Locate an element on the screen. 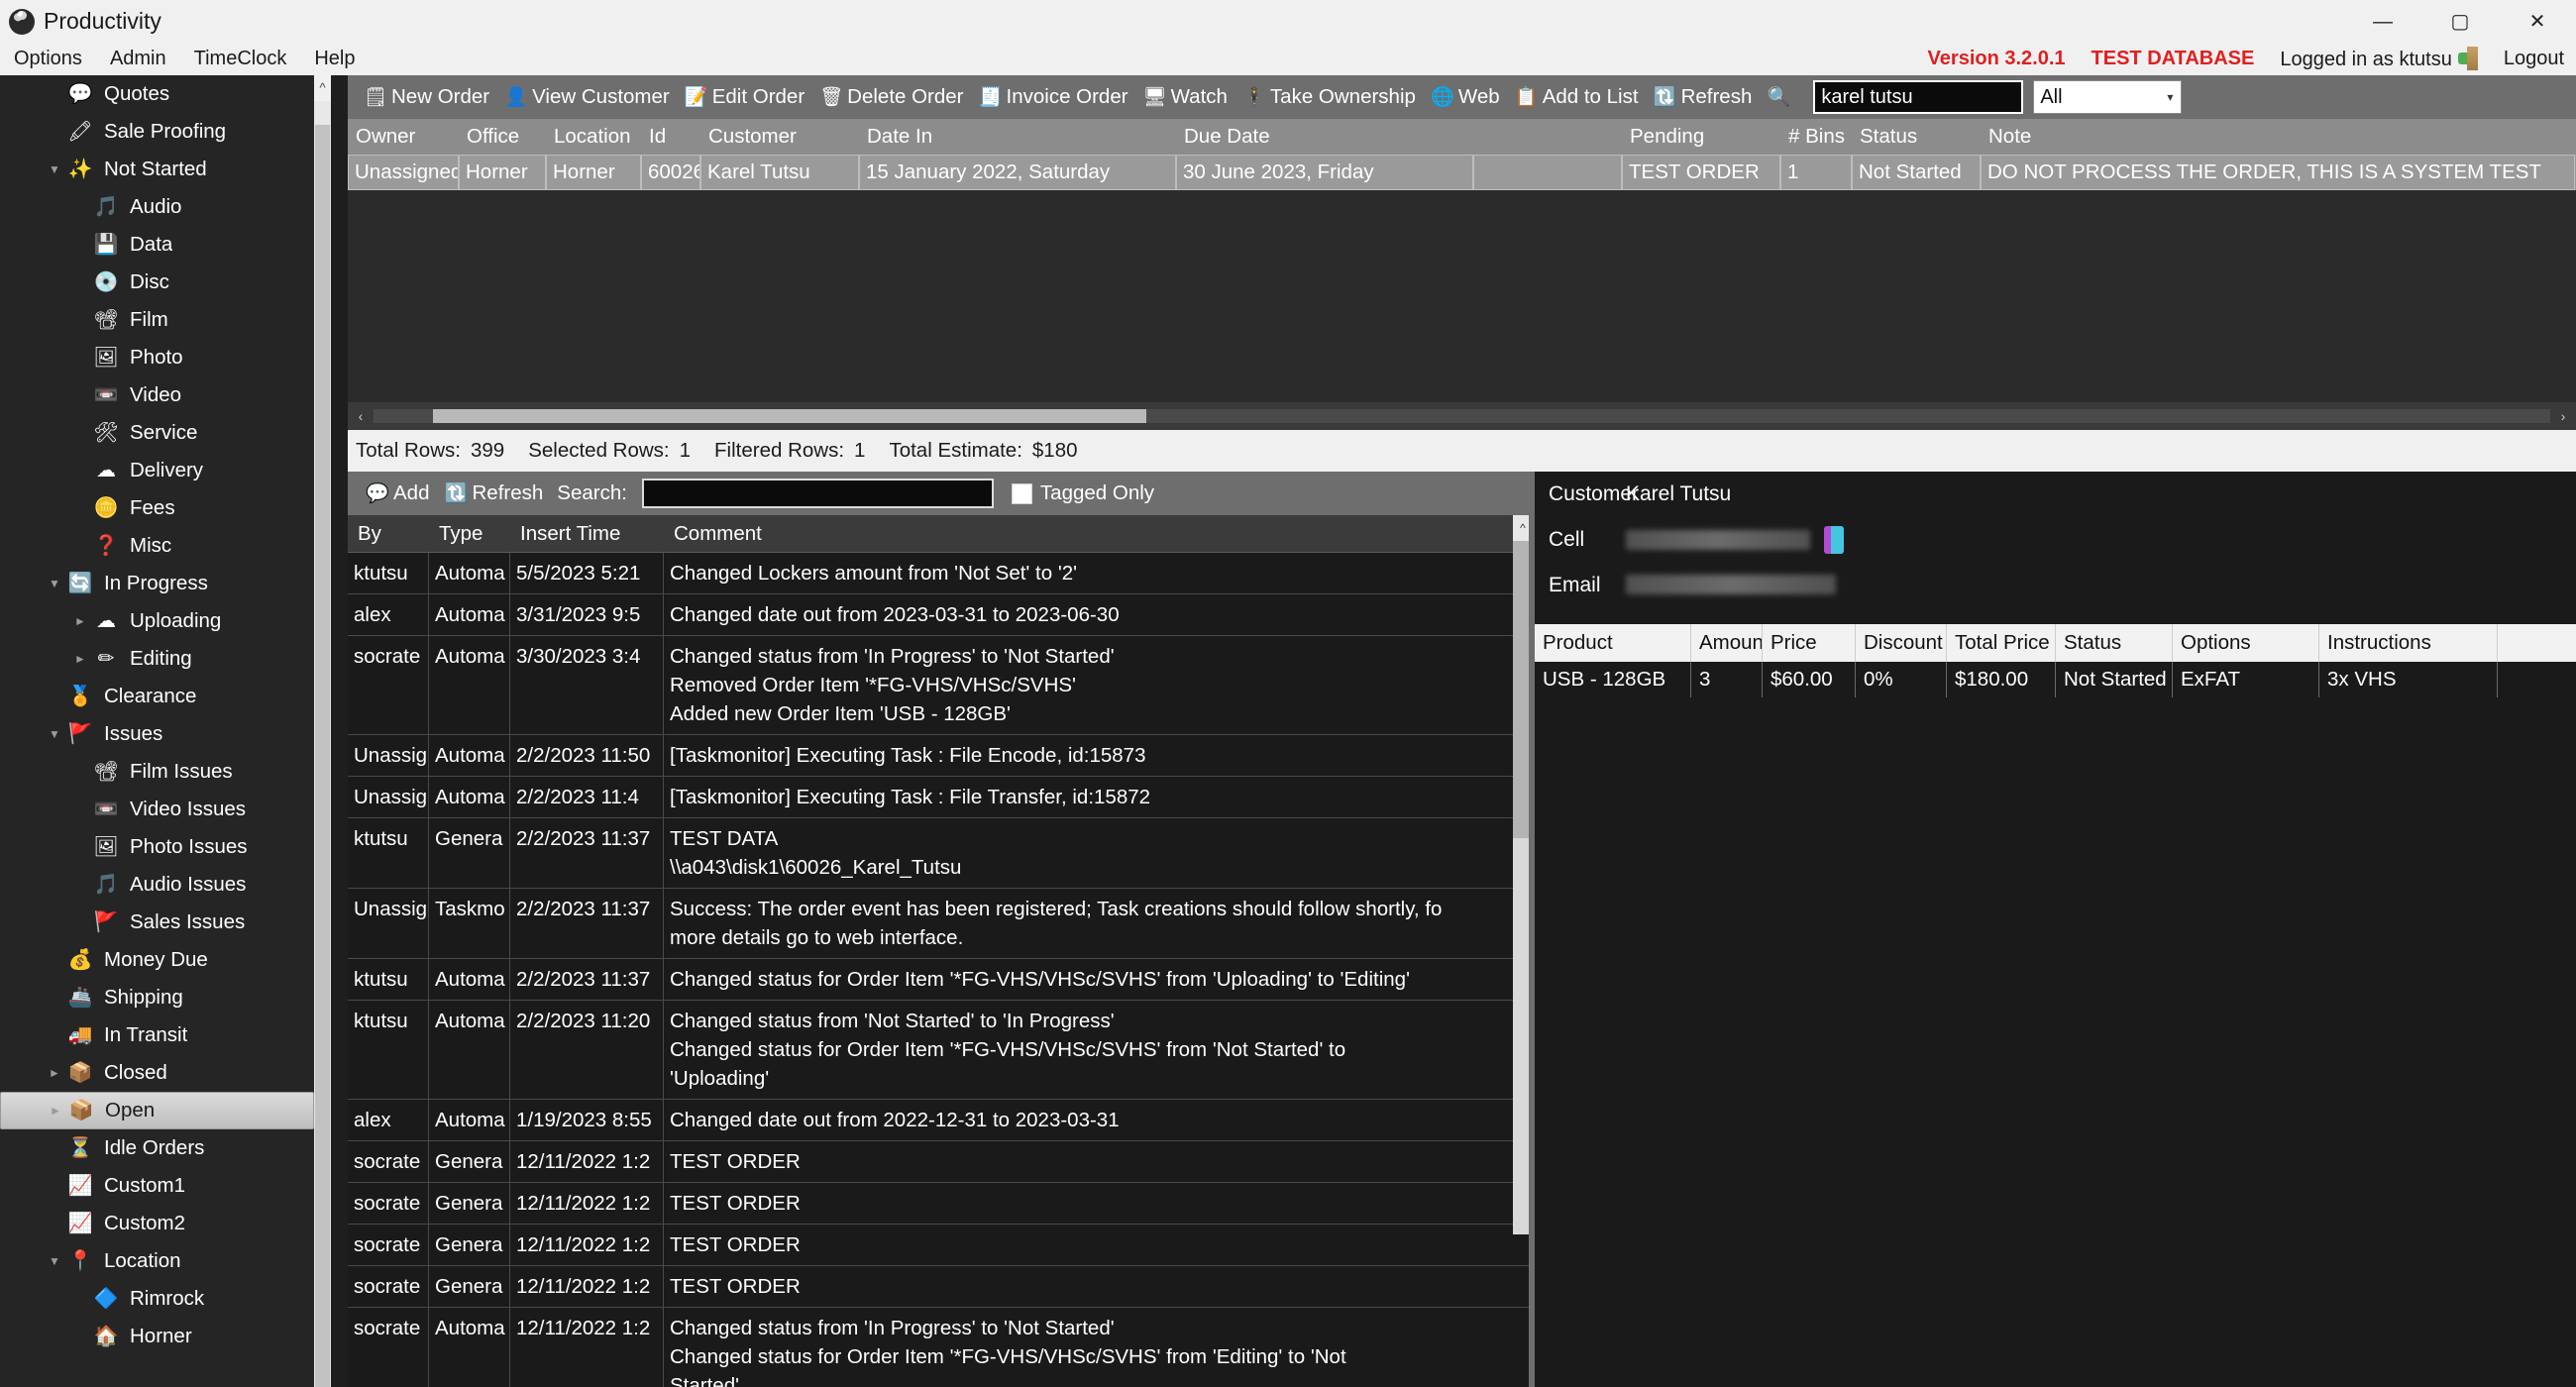  scrollbar-thumb is located at coordinates (790, 416).